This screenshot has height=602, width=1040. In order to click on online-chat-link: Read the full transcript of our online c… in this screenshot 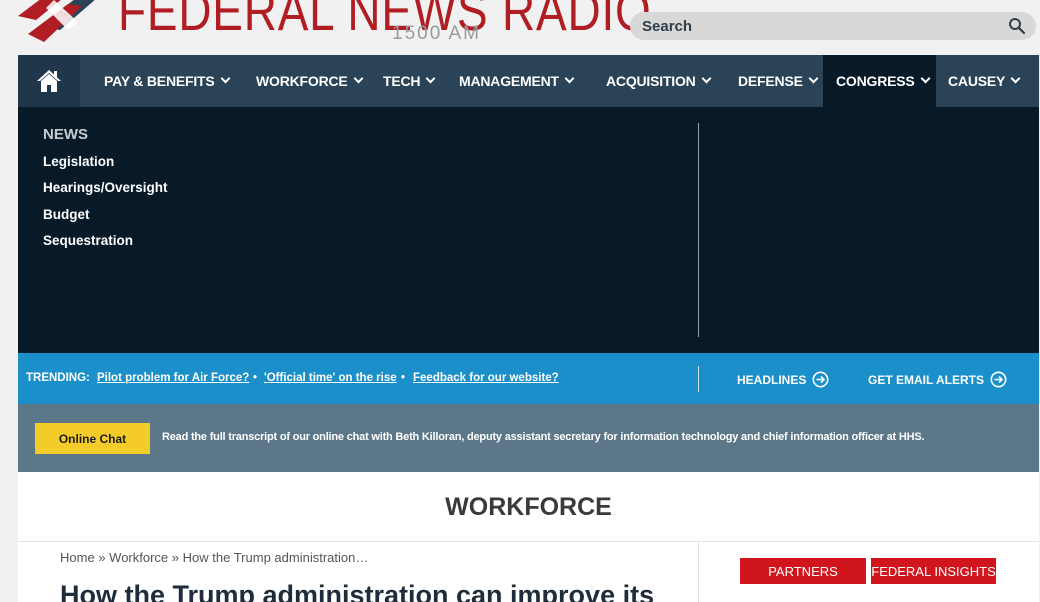, I will do `click(543, 437)`.